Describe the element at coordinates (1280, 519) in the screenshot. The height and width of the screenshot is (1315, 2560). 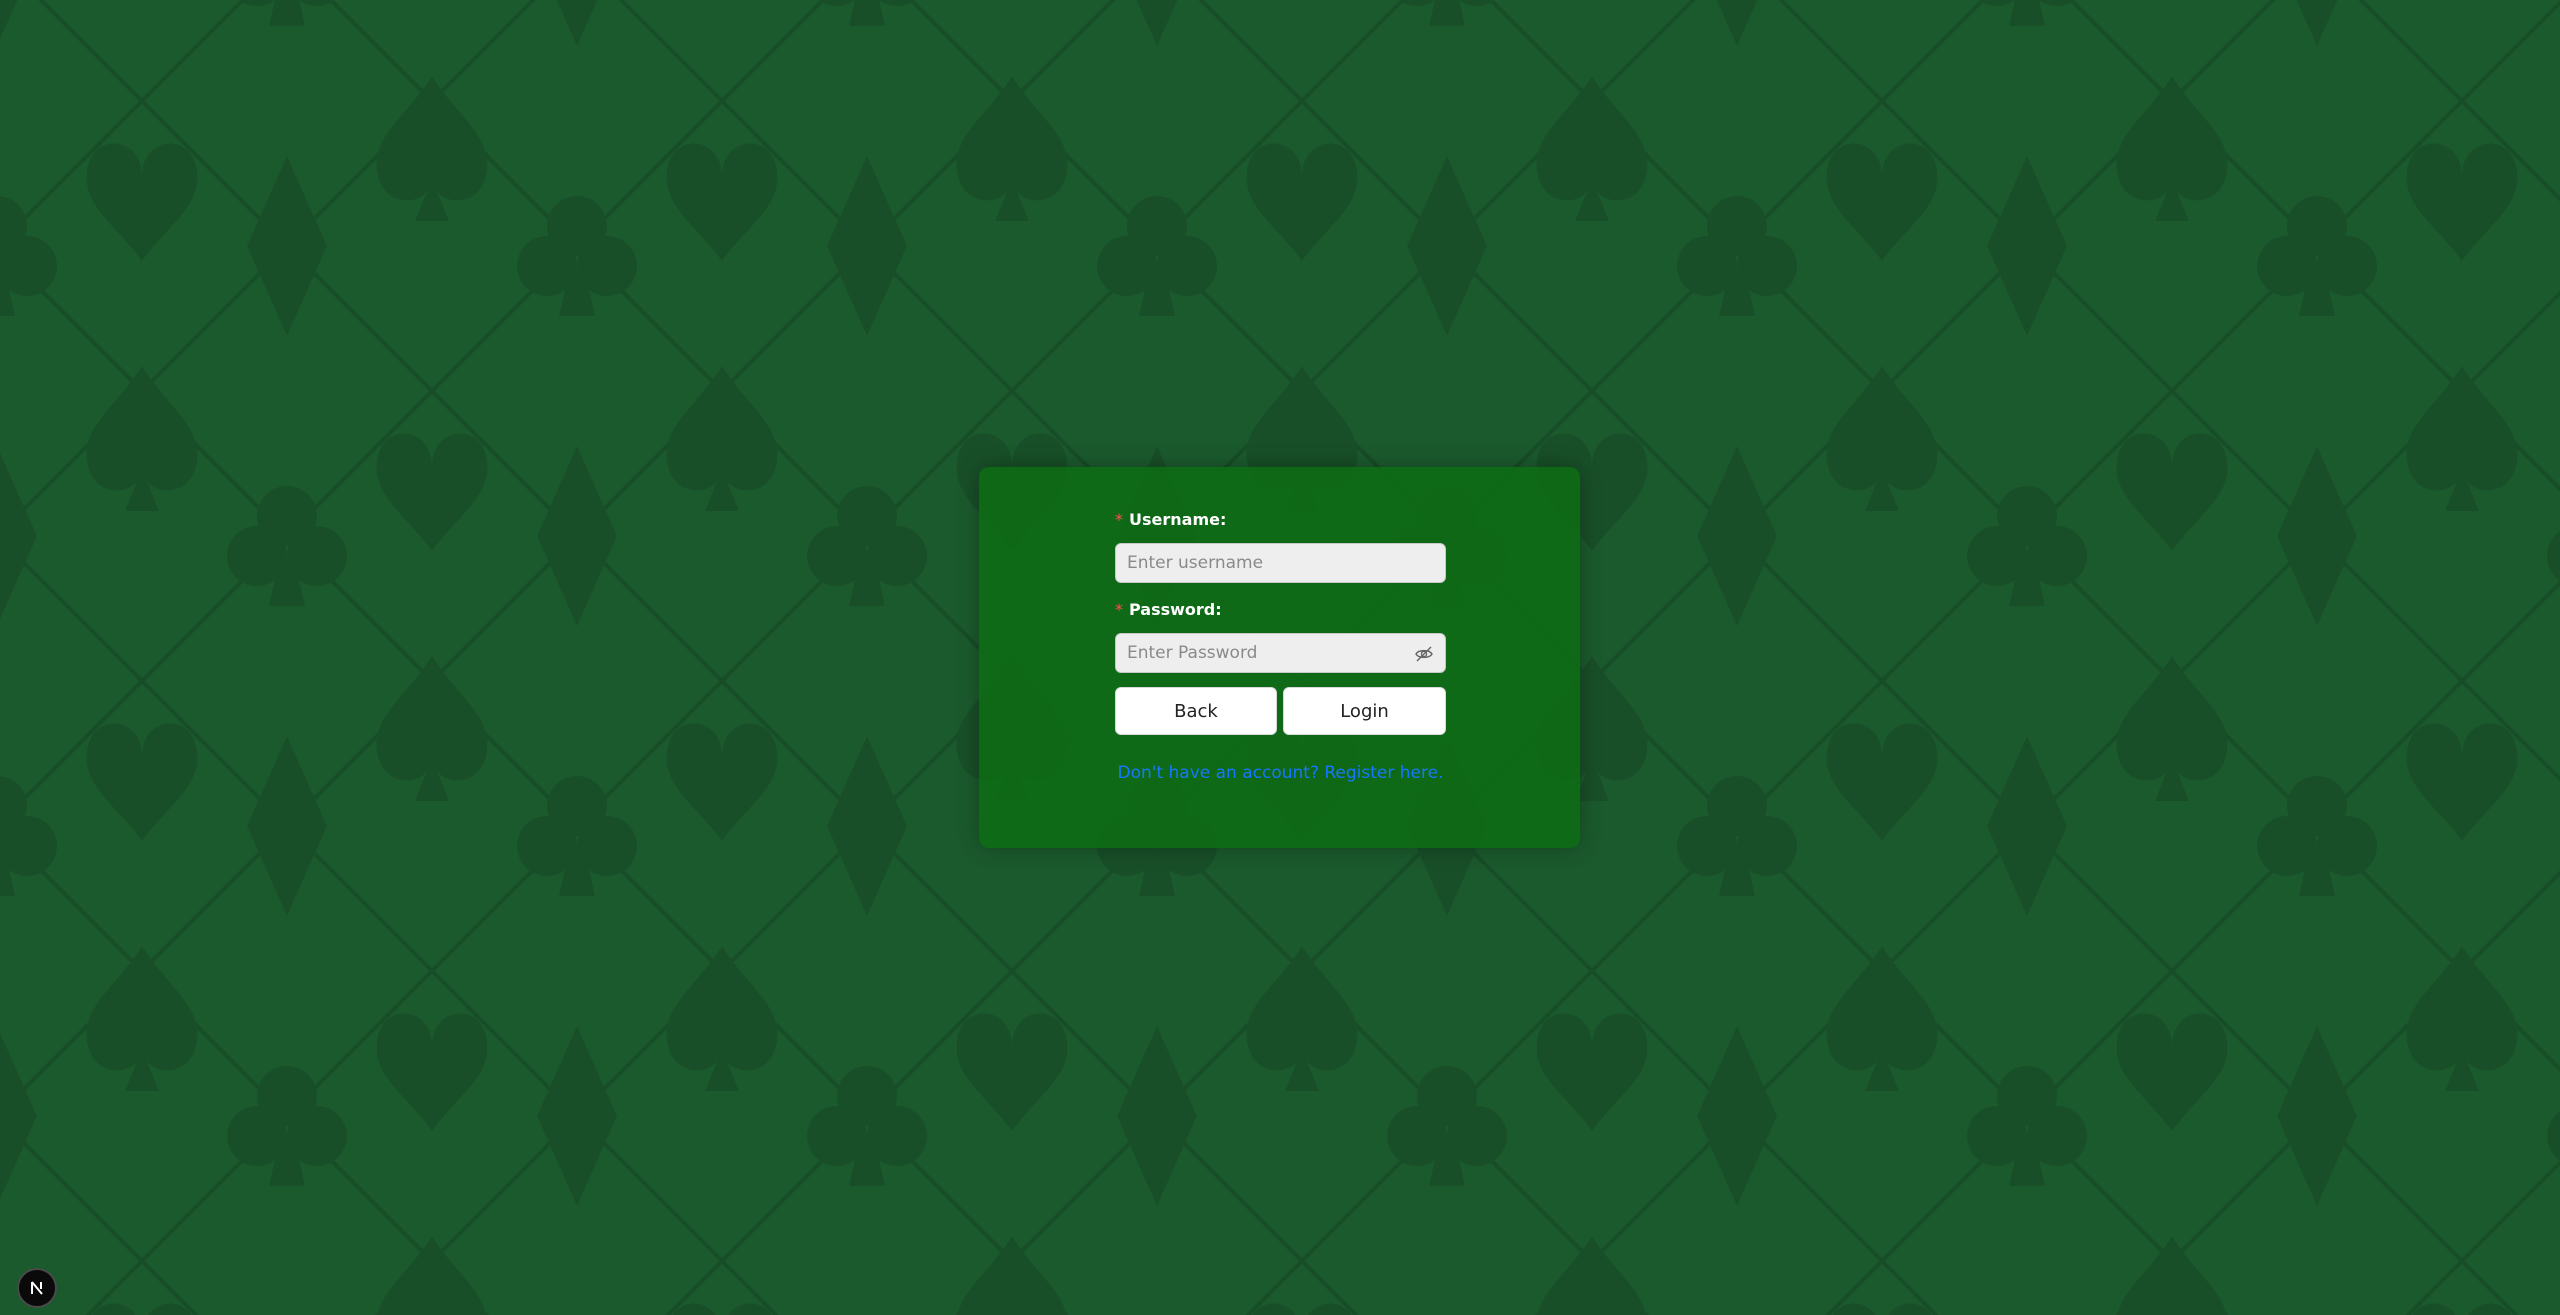
I see `username-label-row: * Username:` at that location.